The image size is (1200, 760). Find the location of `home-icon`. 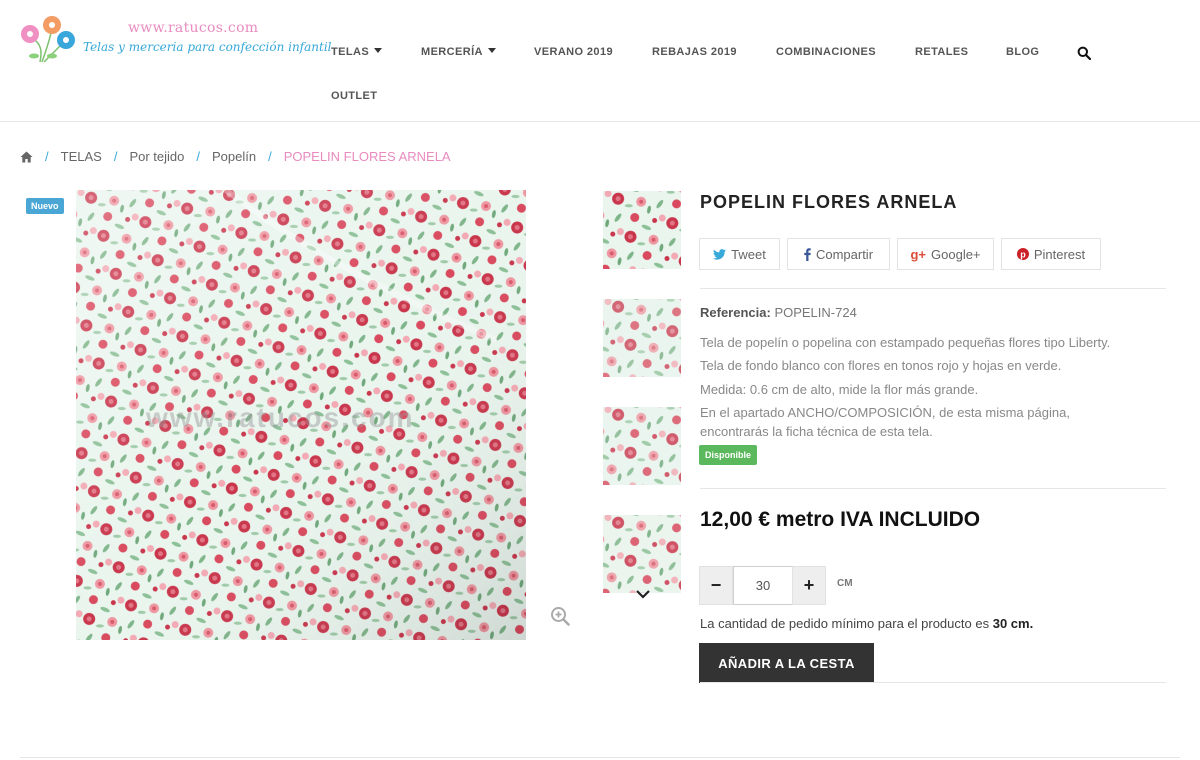

home-icon is located at coordinates (26, 157).